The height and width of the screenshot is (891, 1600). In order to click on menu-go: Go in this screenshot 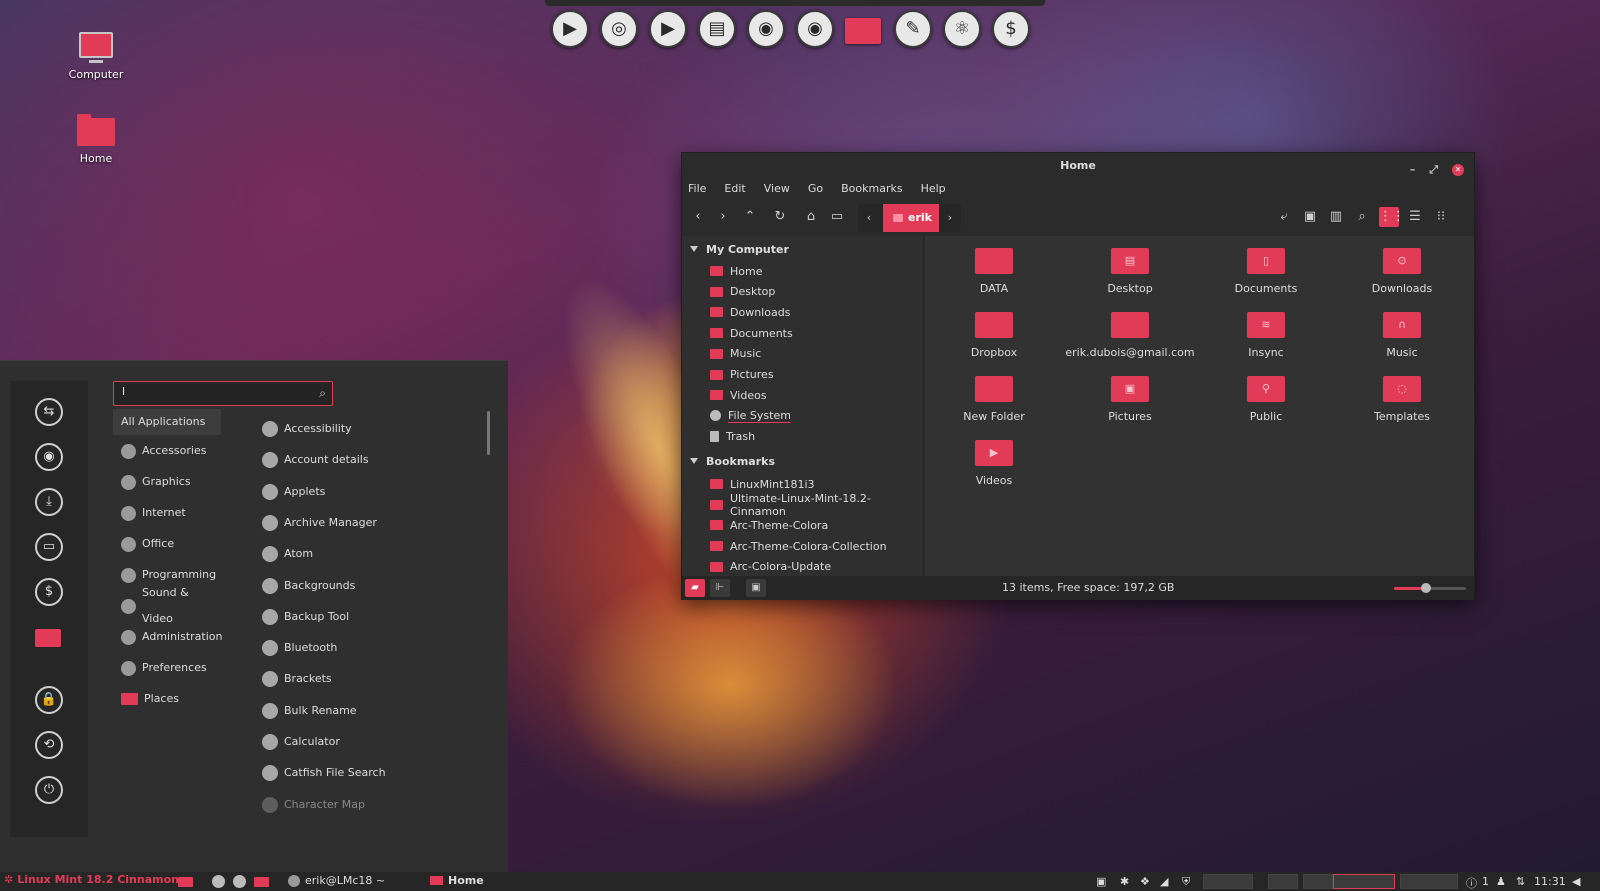, I will do `click(815, 188)`.